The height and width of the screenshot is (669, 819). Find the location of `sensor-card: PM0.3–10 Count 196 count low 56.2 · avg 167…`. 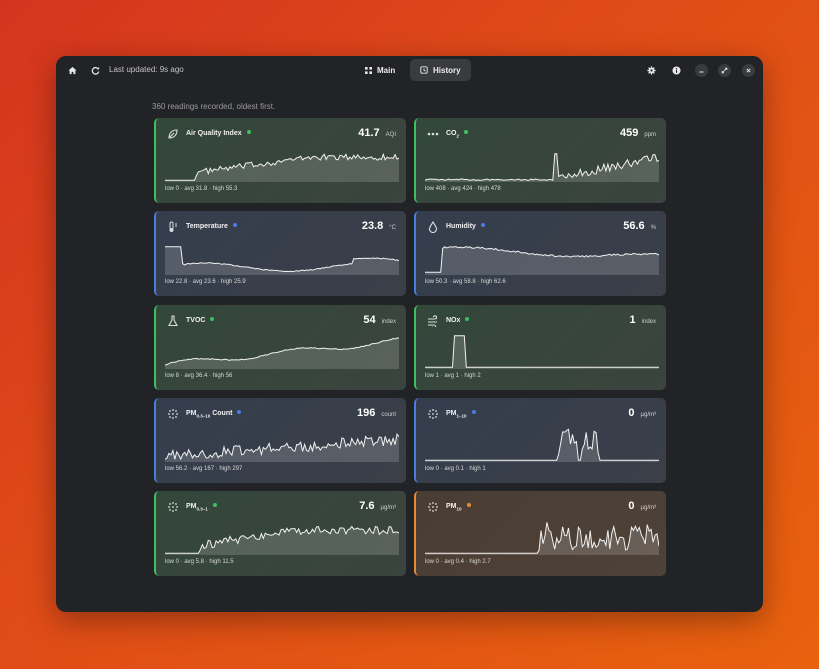

sensor-card: PM0.3–10 Count 196 count low 56.2 · avg 167… is located at coordinates (280, 440).